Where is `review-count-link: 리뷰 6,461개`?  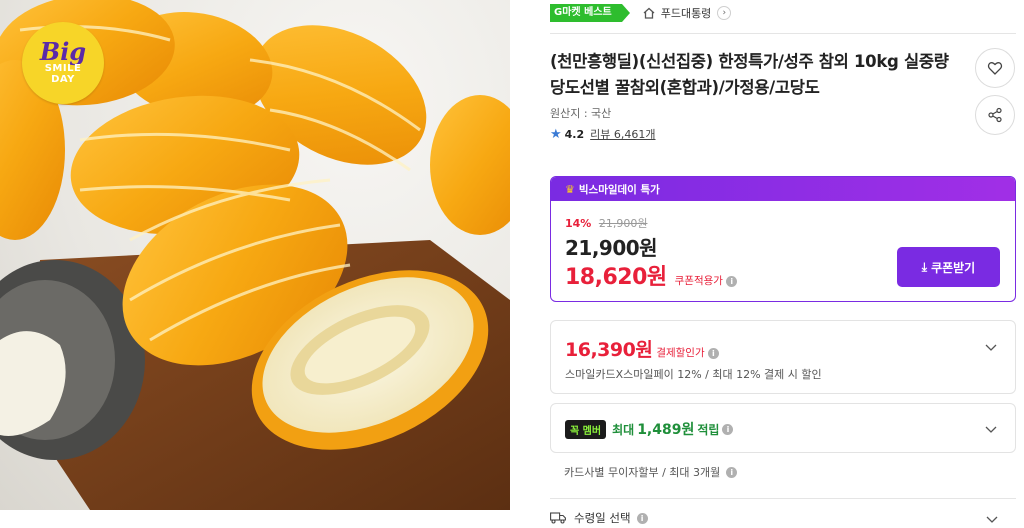
review-count-link: 리뷰 6,461개 is located at coordinates (622, 134).